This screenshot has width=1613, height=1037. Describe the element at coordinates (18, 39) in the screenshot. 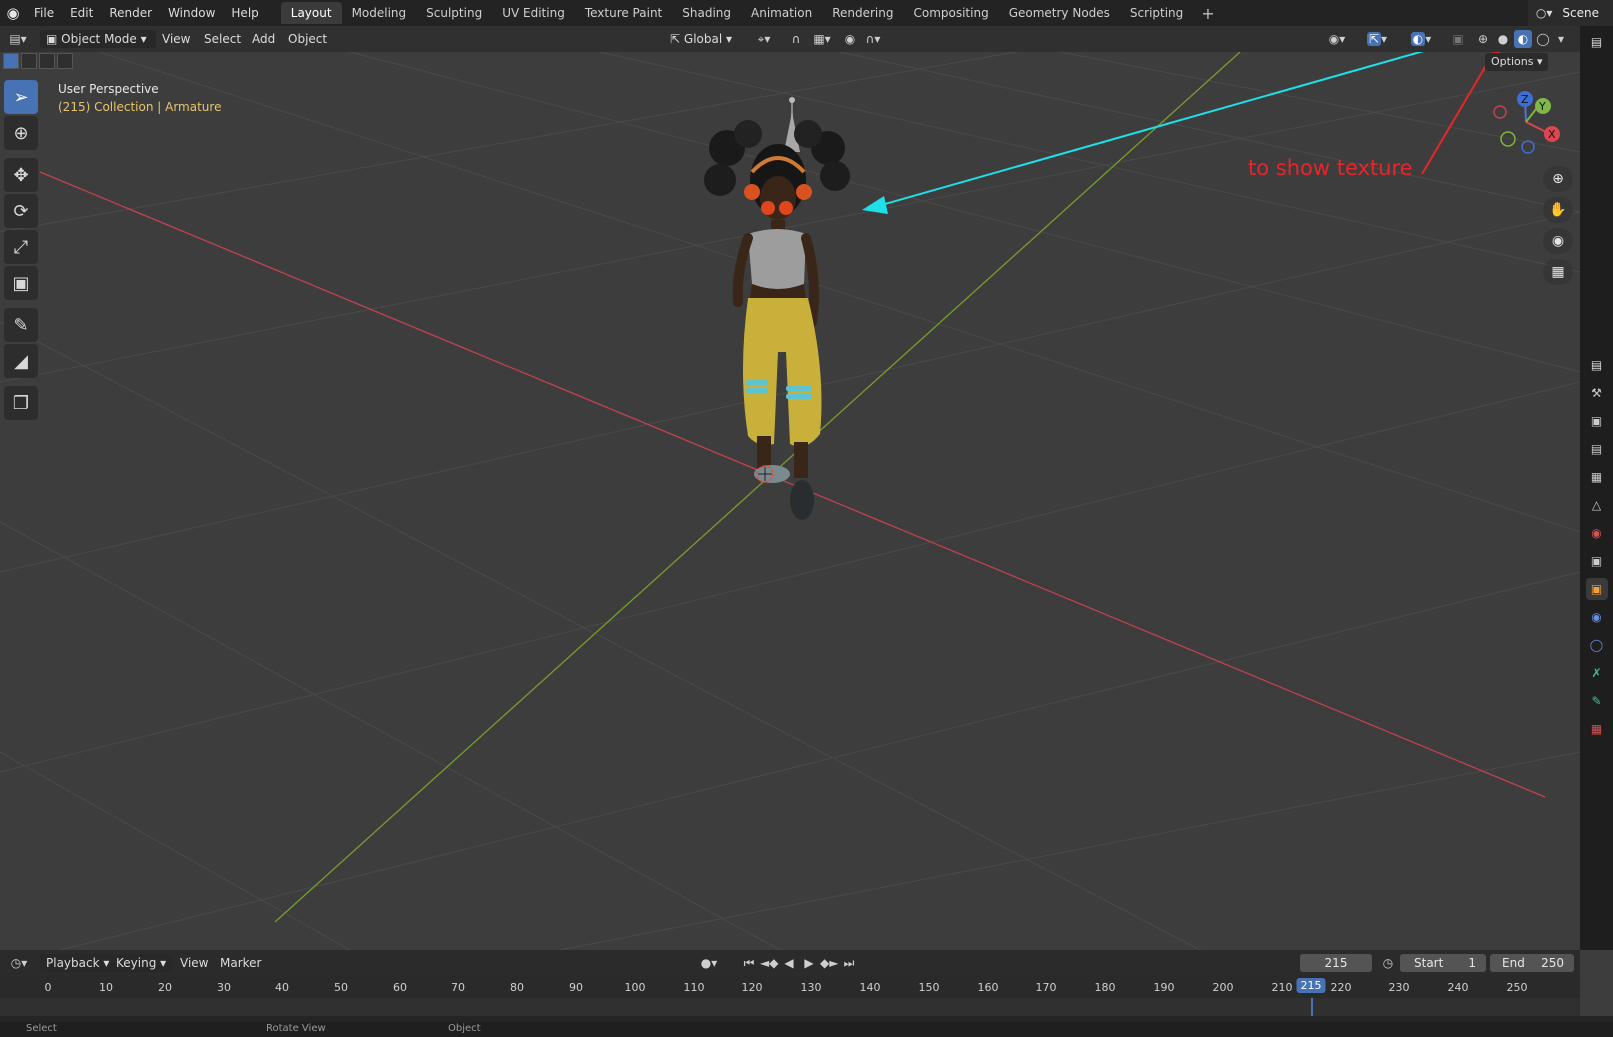

I see `editor-type-icon: ▤▾` at that location.